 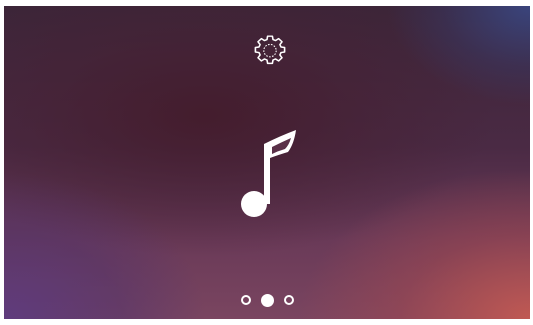 I want to click on gear-icon, so click(x=270, y=51).